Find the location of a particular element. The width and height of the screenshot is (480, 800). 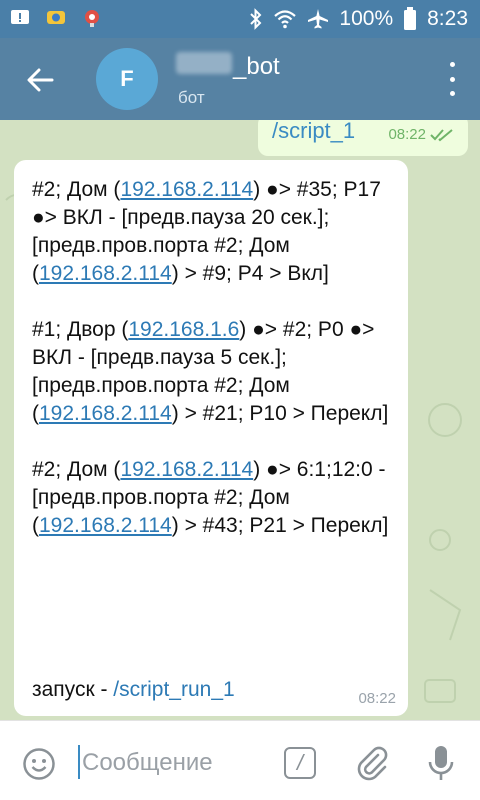

chat-header: F _bot бот is located at coordinates (240, 79).